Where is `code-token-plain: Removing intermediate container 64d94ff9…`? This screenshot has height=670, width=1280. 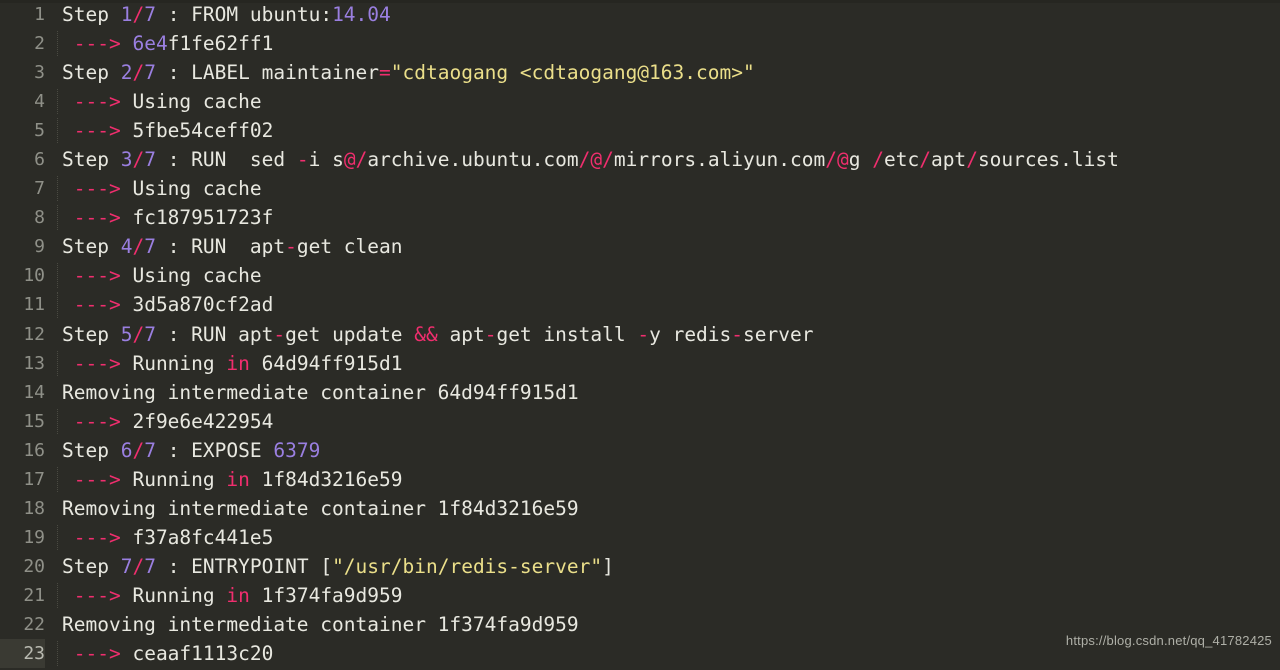
code-token-plain: Removing intermediate container 64d94ff9… is located at coordinates (320, 392).